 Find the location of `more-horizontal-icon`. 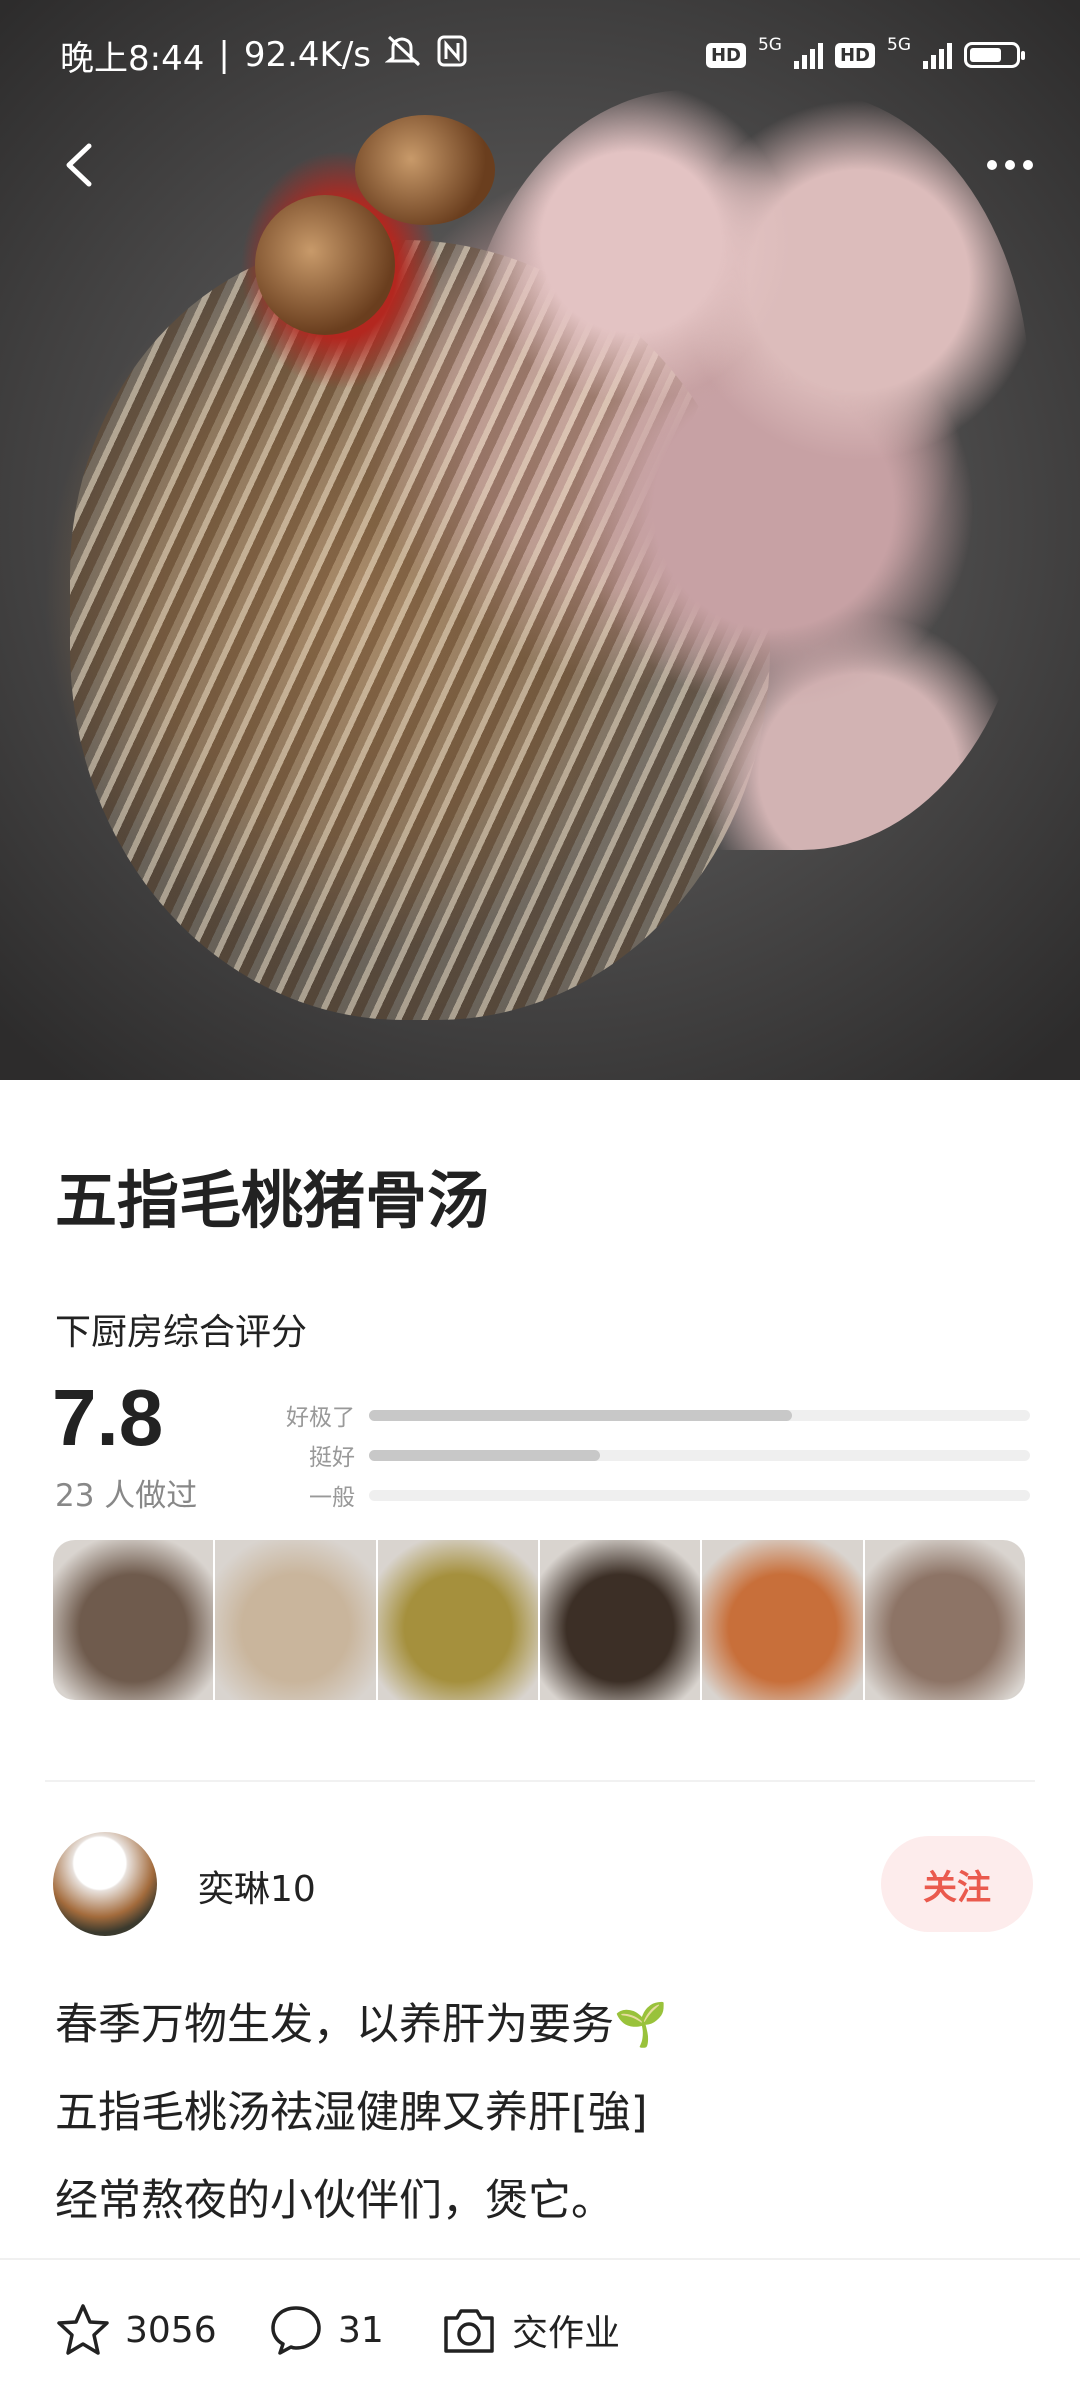

more-horizontal-icon is located at coordinates (1010, 165).